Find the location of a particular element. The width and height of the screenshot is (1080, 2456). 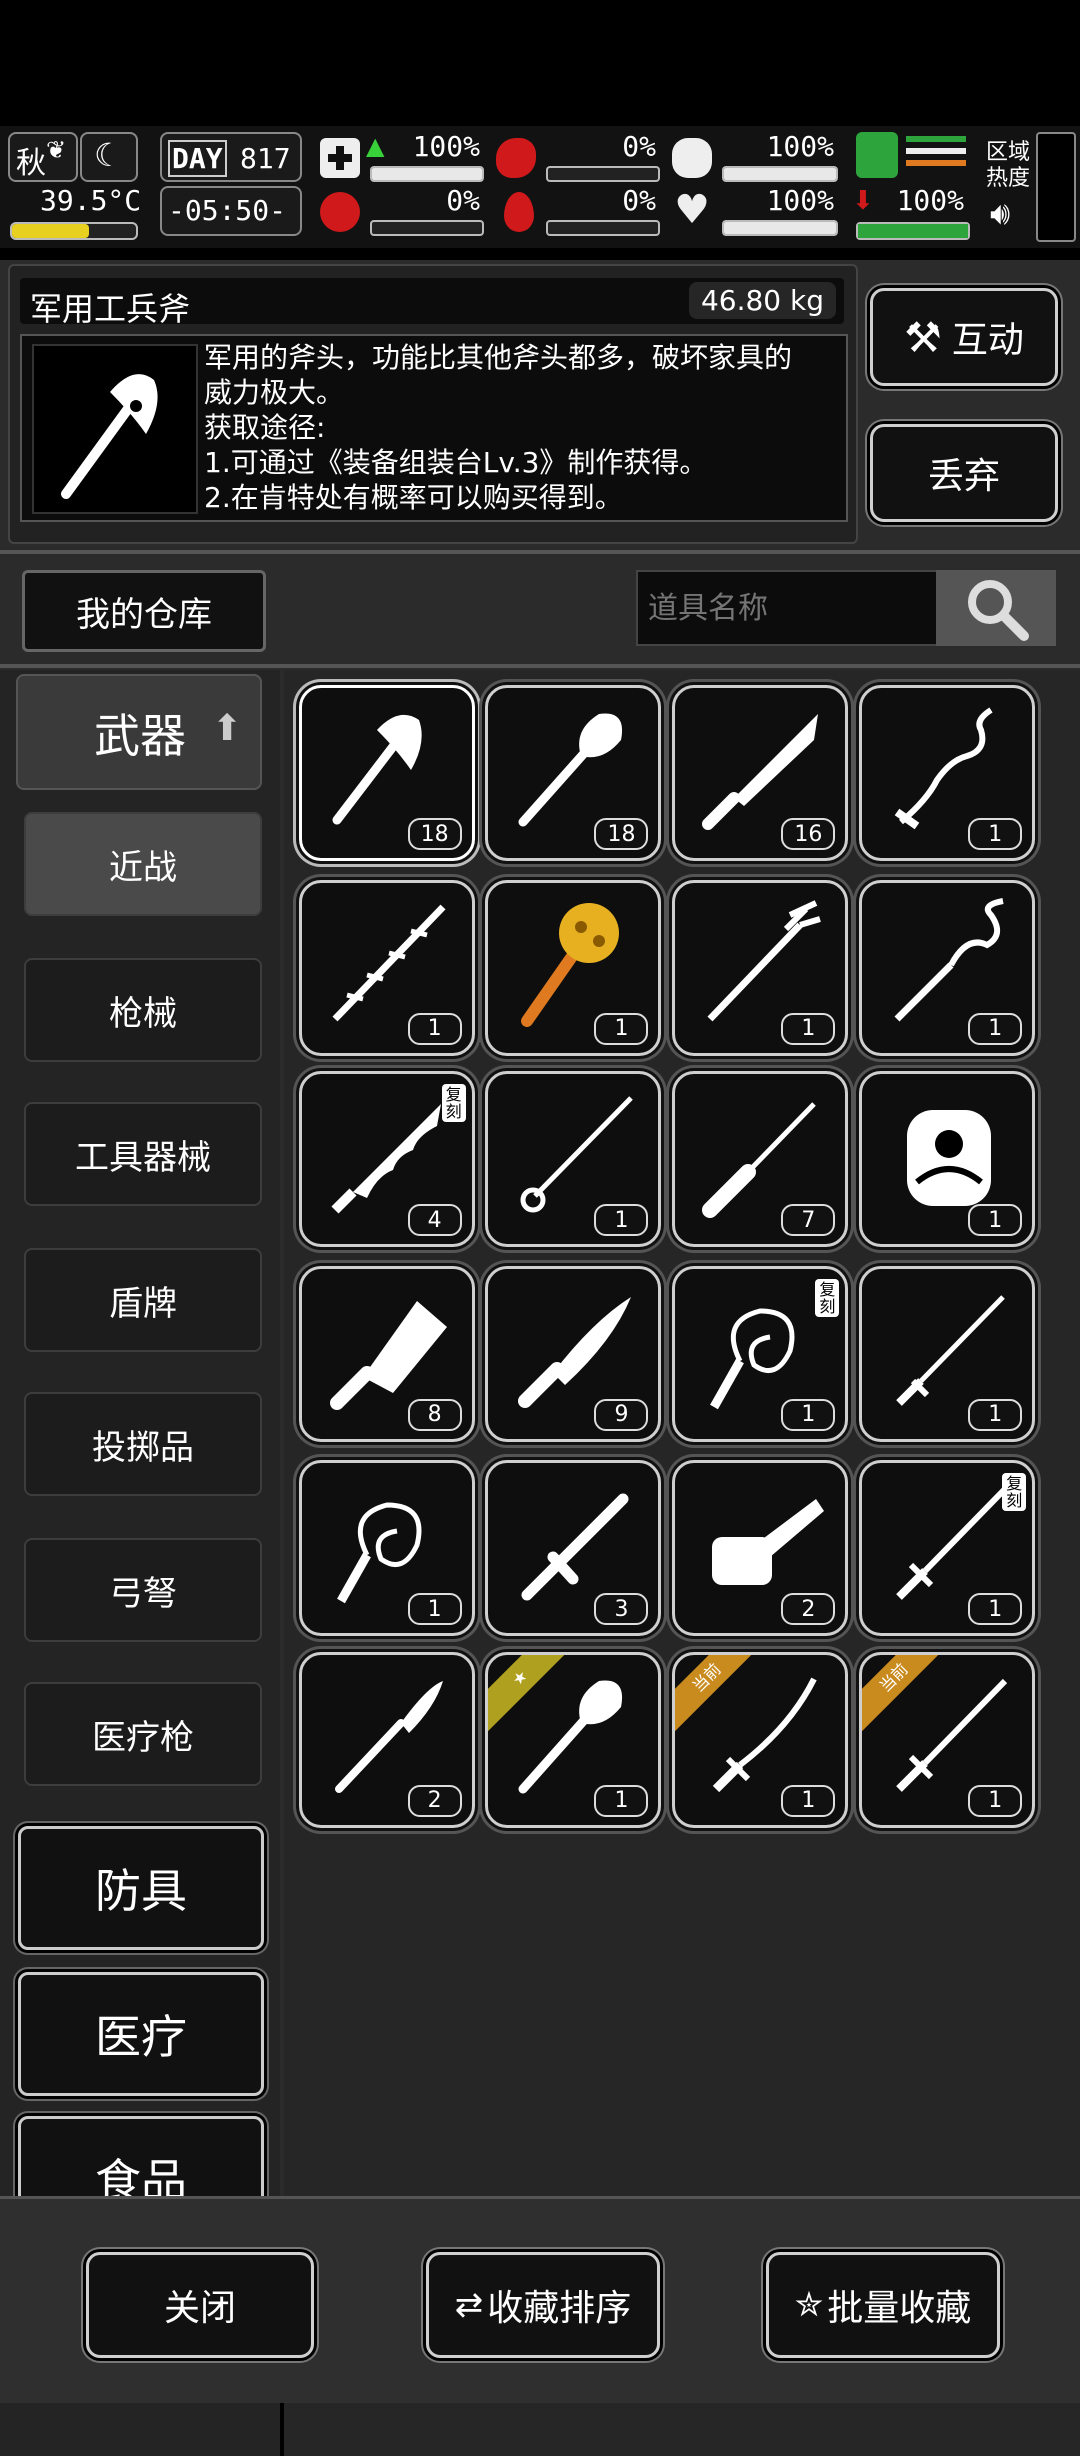

sort-label: 收藏排序 is located at coordinates (559, 2308).